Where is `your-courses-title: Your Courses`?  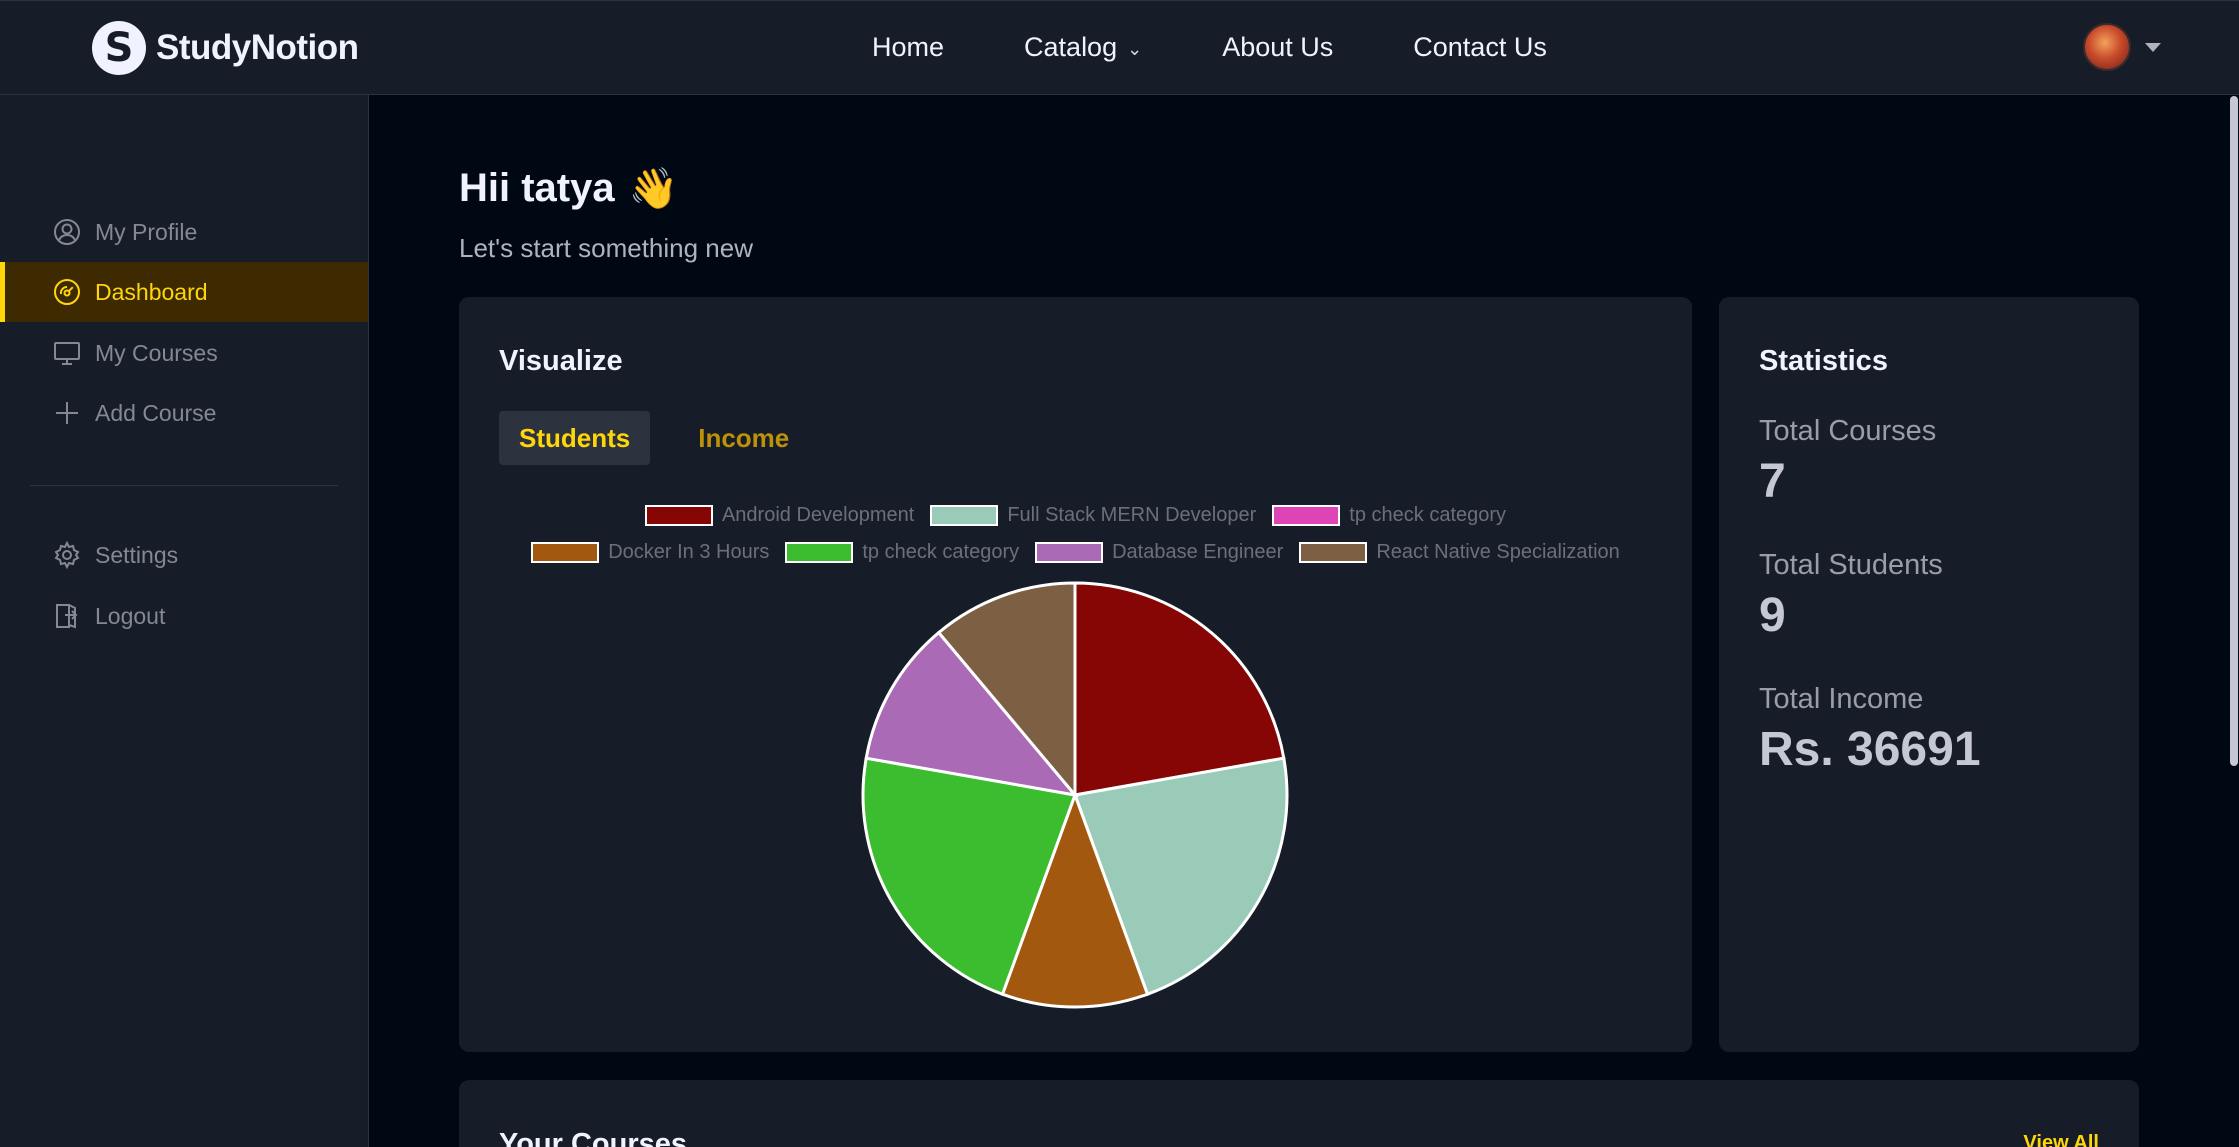
your-courses-title: Your Courses is located at coordinates (593, 1137).